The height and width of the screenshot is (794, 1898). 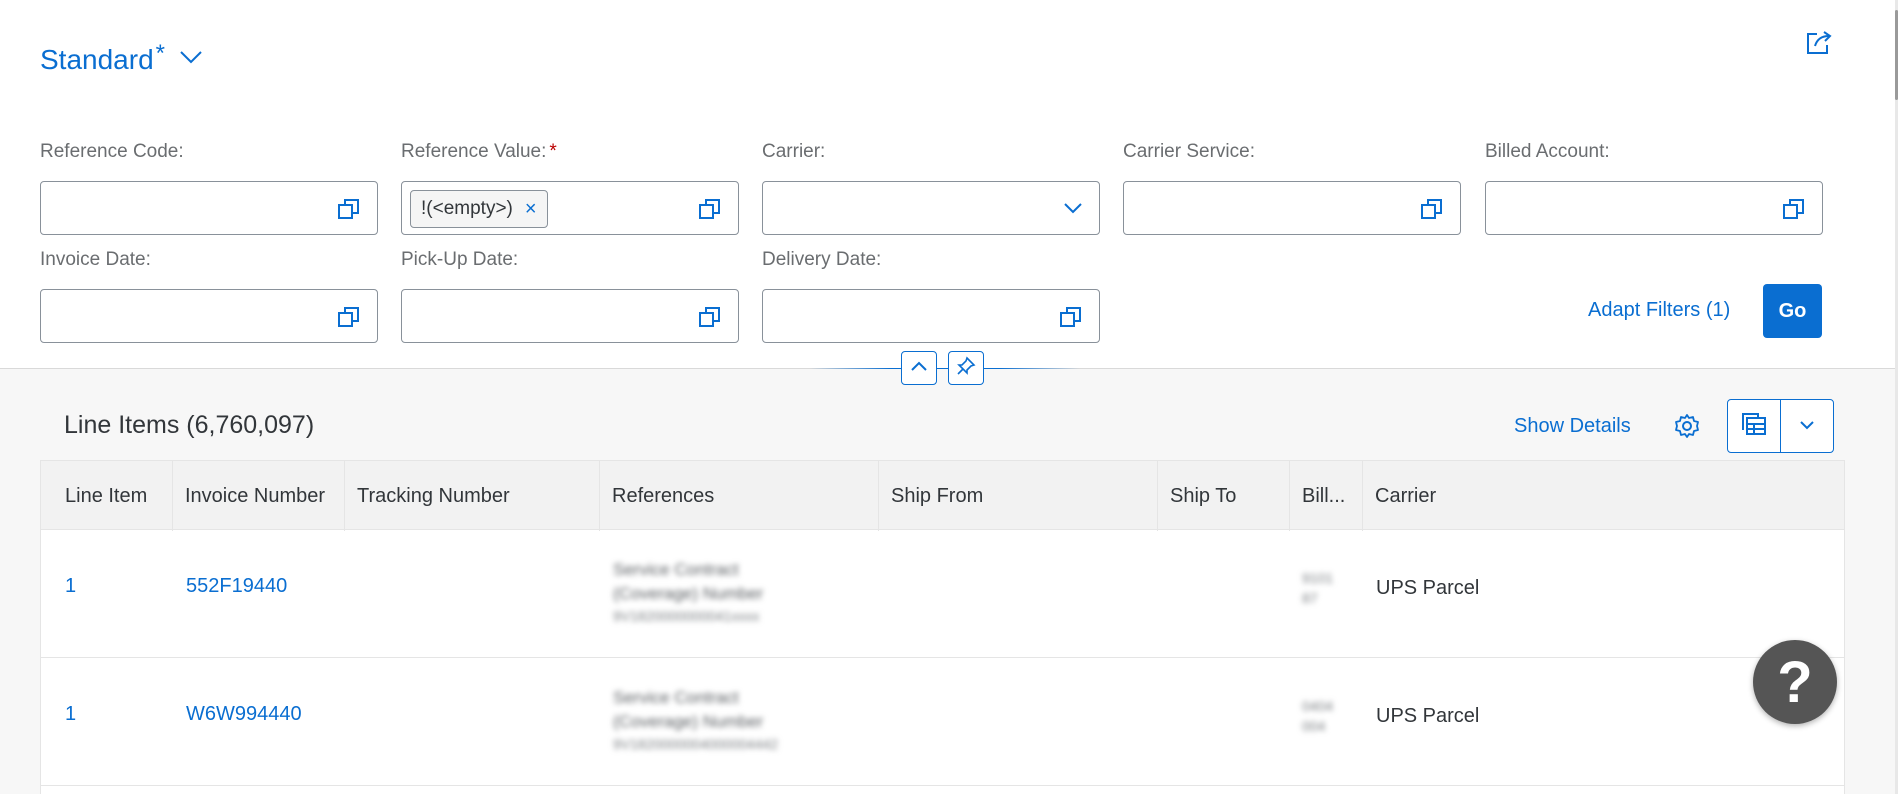 I want to click on column-header-references: References, so click(x=739, y=496).